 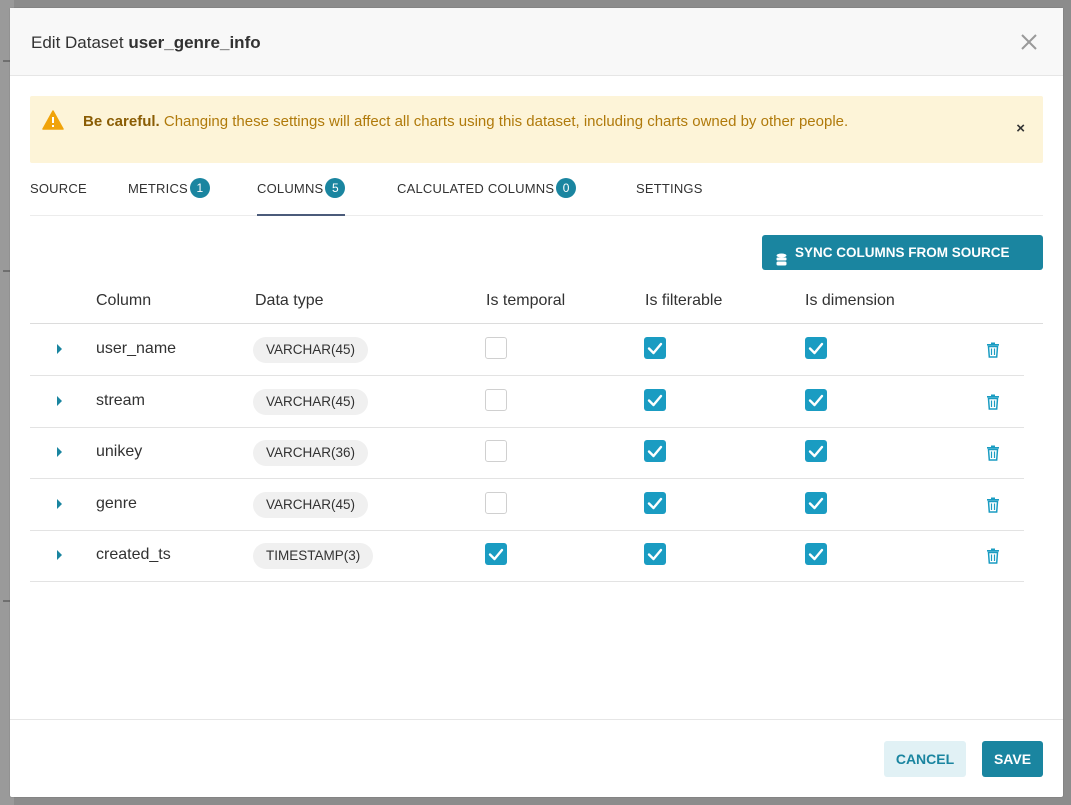 What do you see at coordinates (526, 300) in the screenshot?
I see `header-is-temporal: Is temporal` at bounding box center [526, 300].